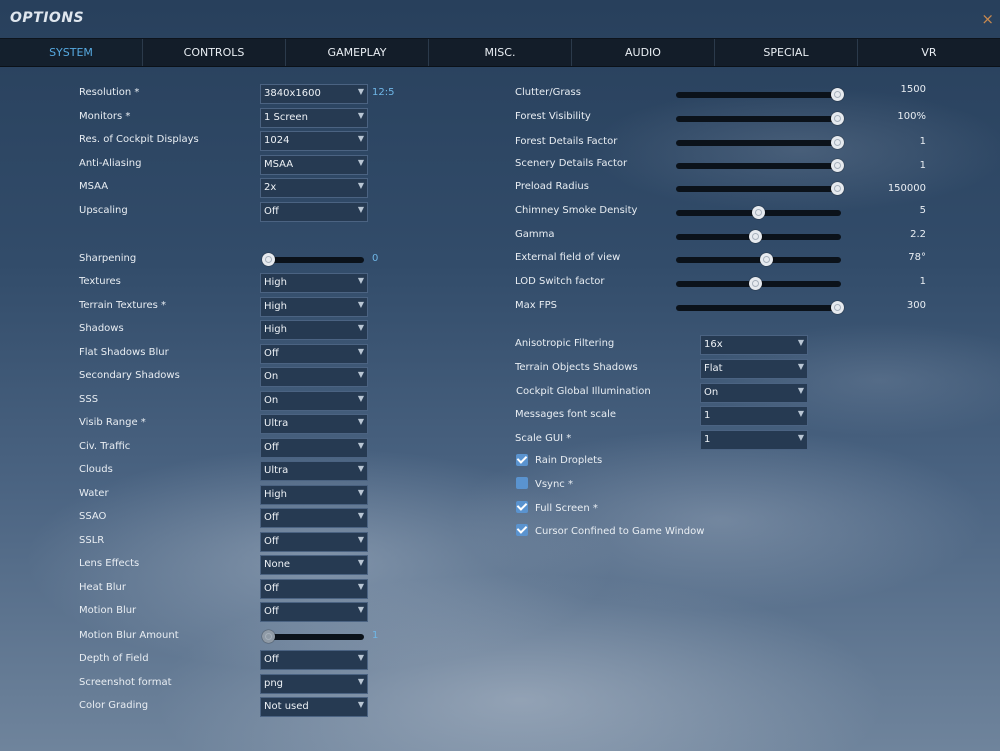 Image resolution: width=1000 pixels, height=751 pixels. What do you see at coordinates (314, 354) in the screenshot?
I see `flat-shadows-blur-dropdown: Off ▼` at bounding box center [314, 354].